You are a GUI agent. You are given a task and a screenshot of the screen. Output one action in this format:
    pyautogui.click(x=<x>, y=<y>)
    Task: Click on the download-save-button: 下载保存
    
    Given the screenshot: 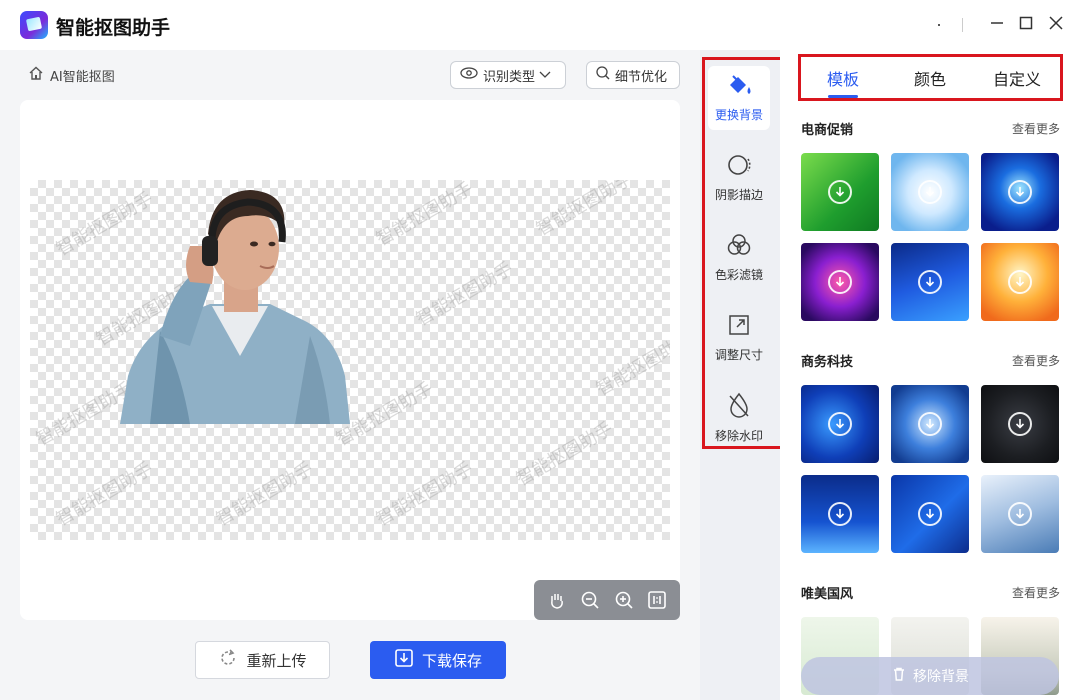 What is the action you would take?
    pyautogui.click(x=438, y=660)
    